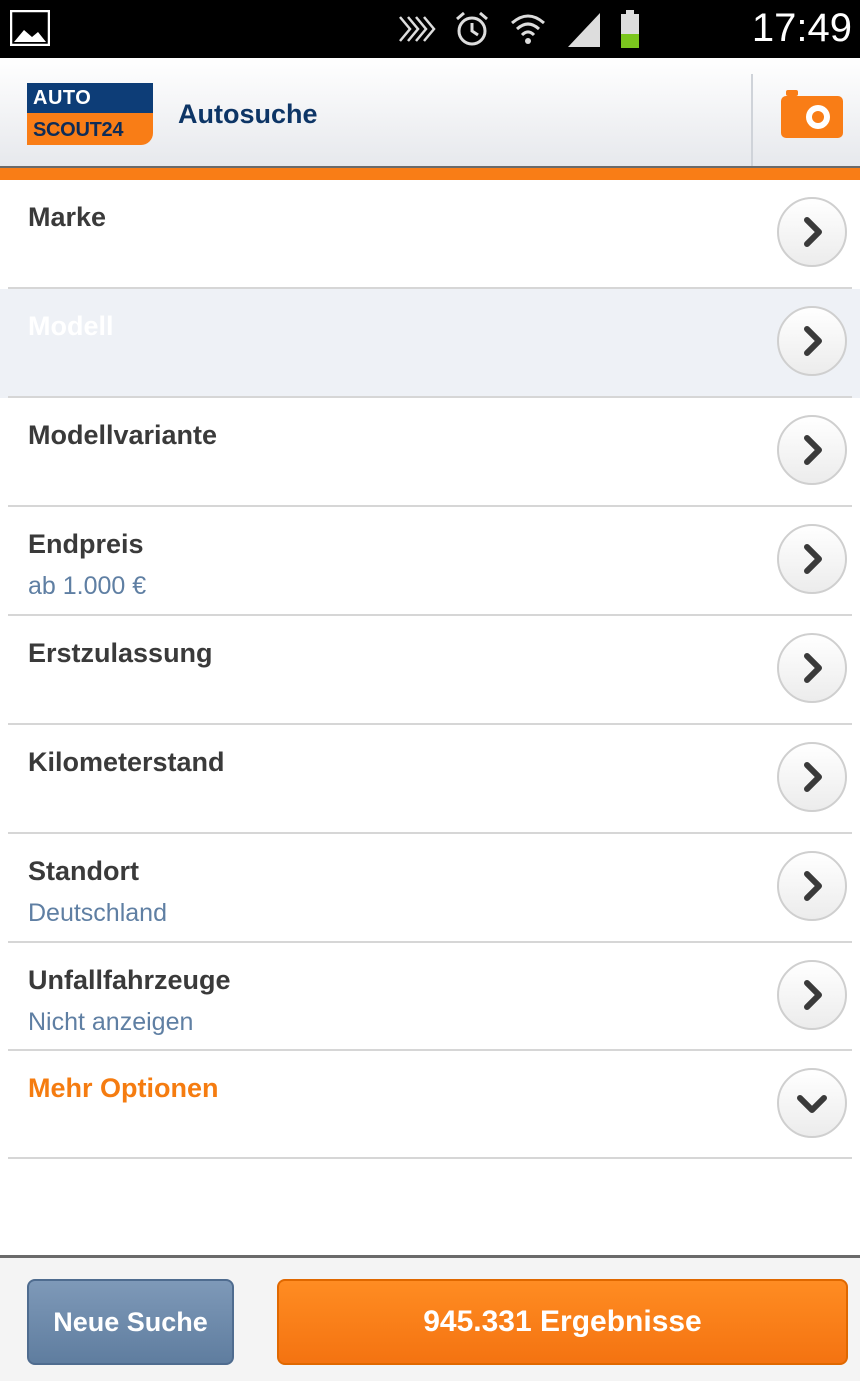 Image resolution: width=860 pixels, height=1381 pixels. I want to click on show-results-button: 945.331 Ergebnisse, so click(562, 1322).